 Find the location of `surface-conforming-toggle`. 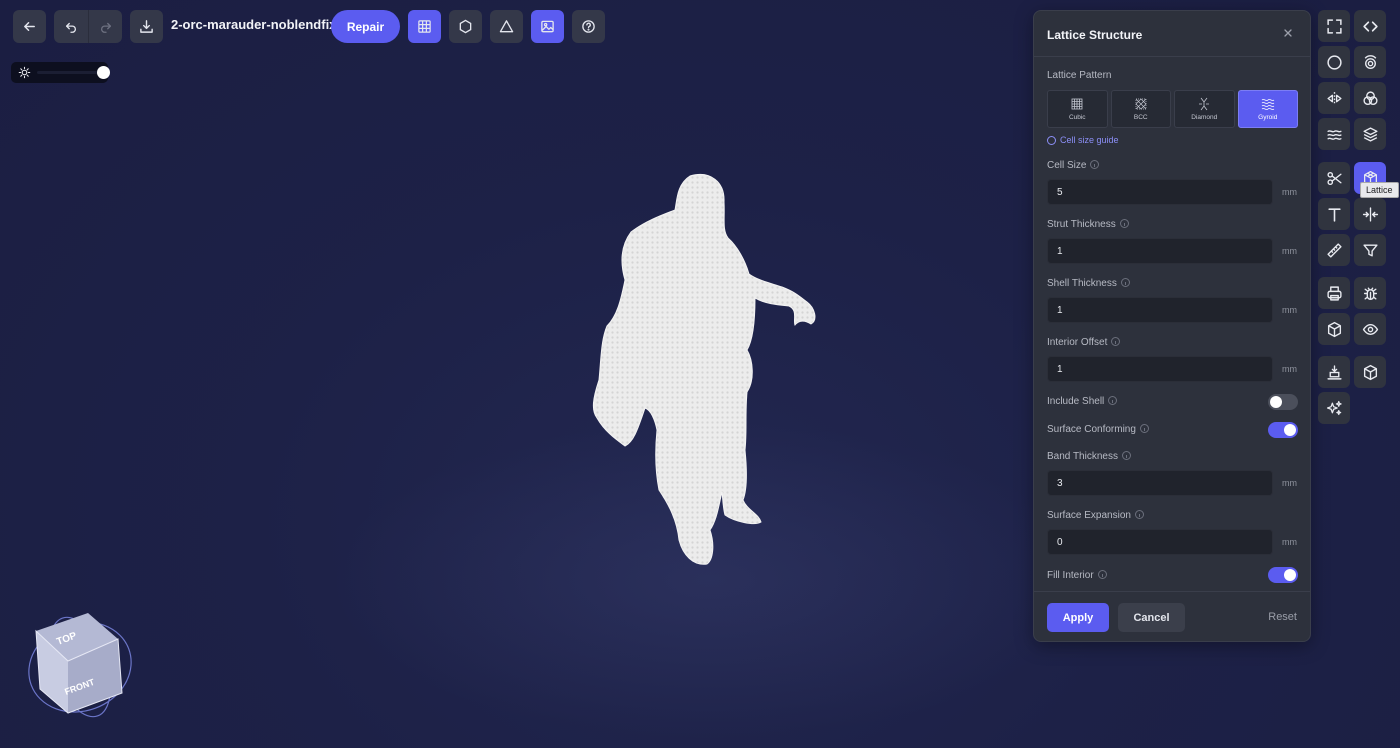

surface-conforming-toggle is located at coordinates (1283, 430).